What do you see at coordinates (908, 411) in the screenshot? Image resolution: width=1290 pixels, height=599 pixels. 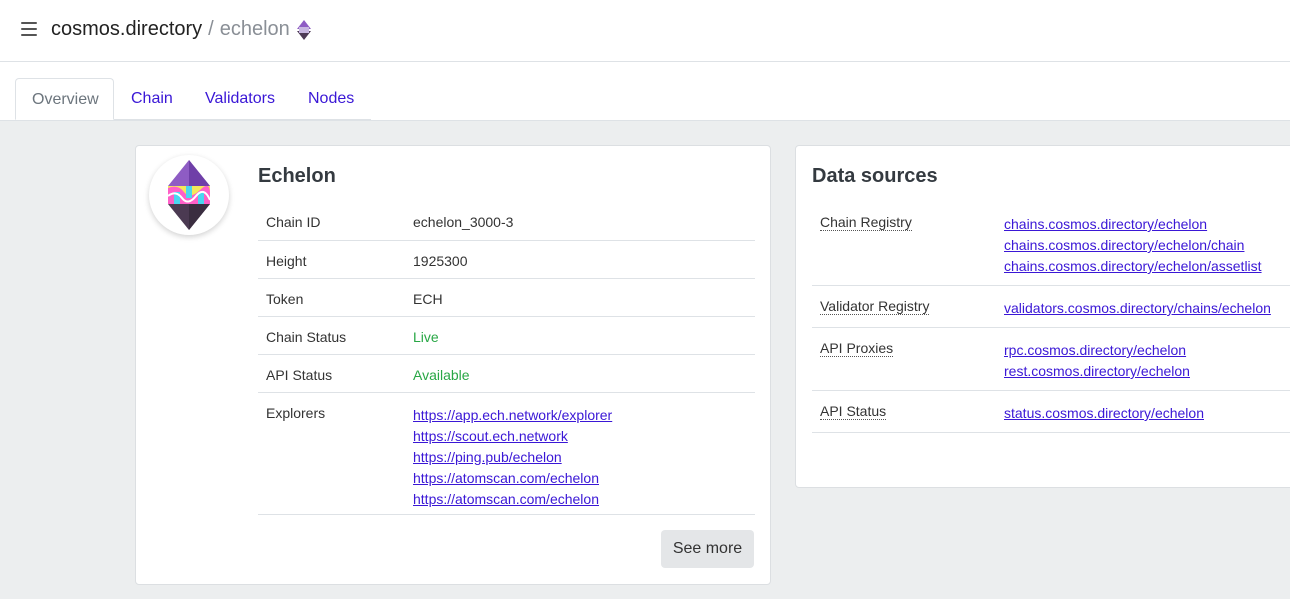 I see `api-status-source-label: API Status` at bounding box center [908, 411].